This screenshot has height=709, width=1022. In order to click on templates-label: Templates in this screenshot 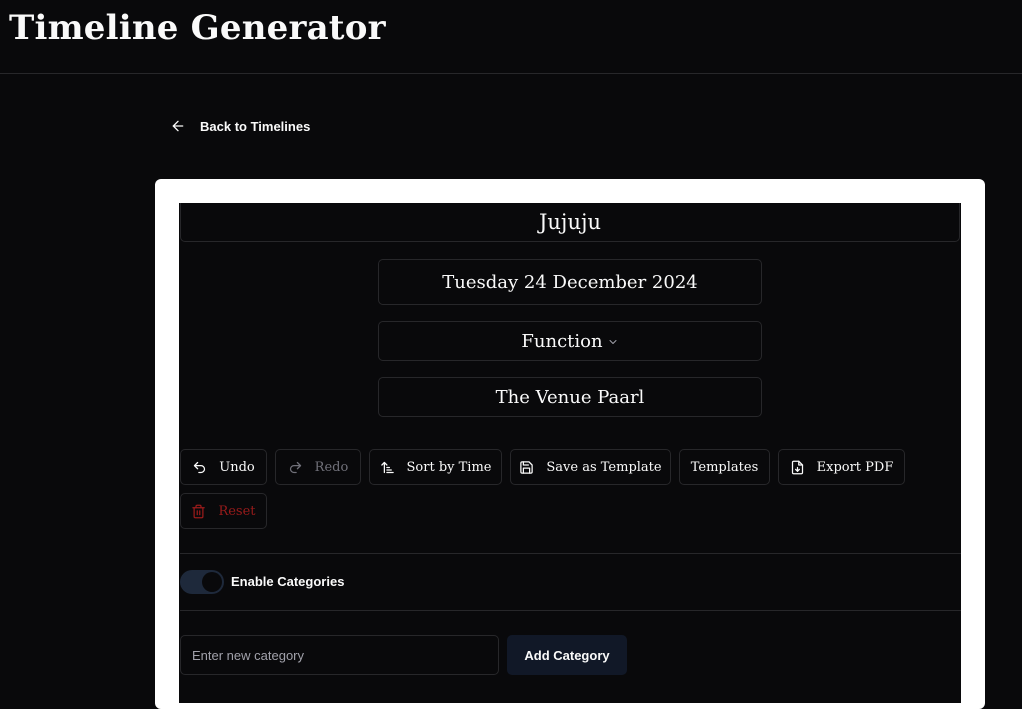, I will do `click(724, 467)`.